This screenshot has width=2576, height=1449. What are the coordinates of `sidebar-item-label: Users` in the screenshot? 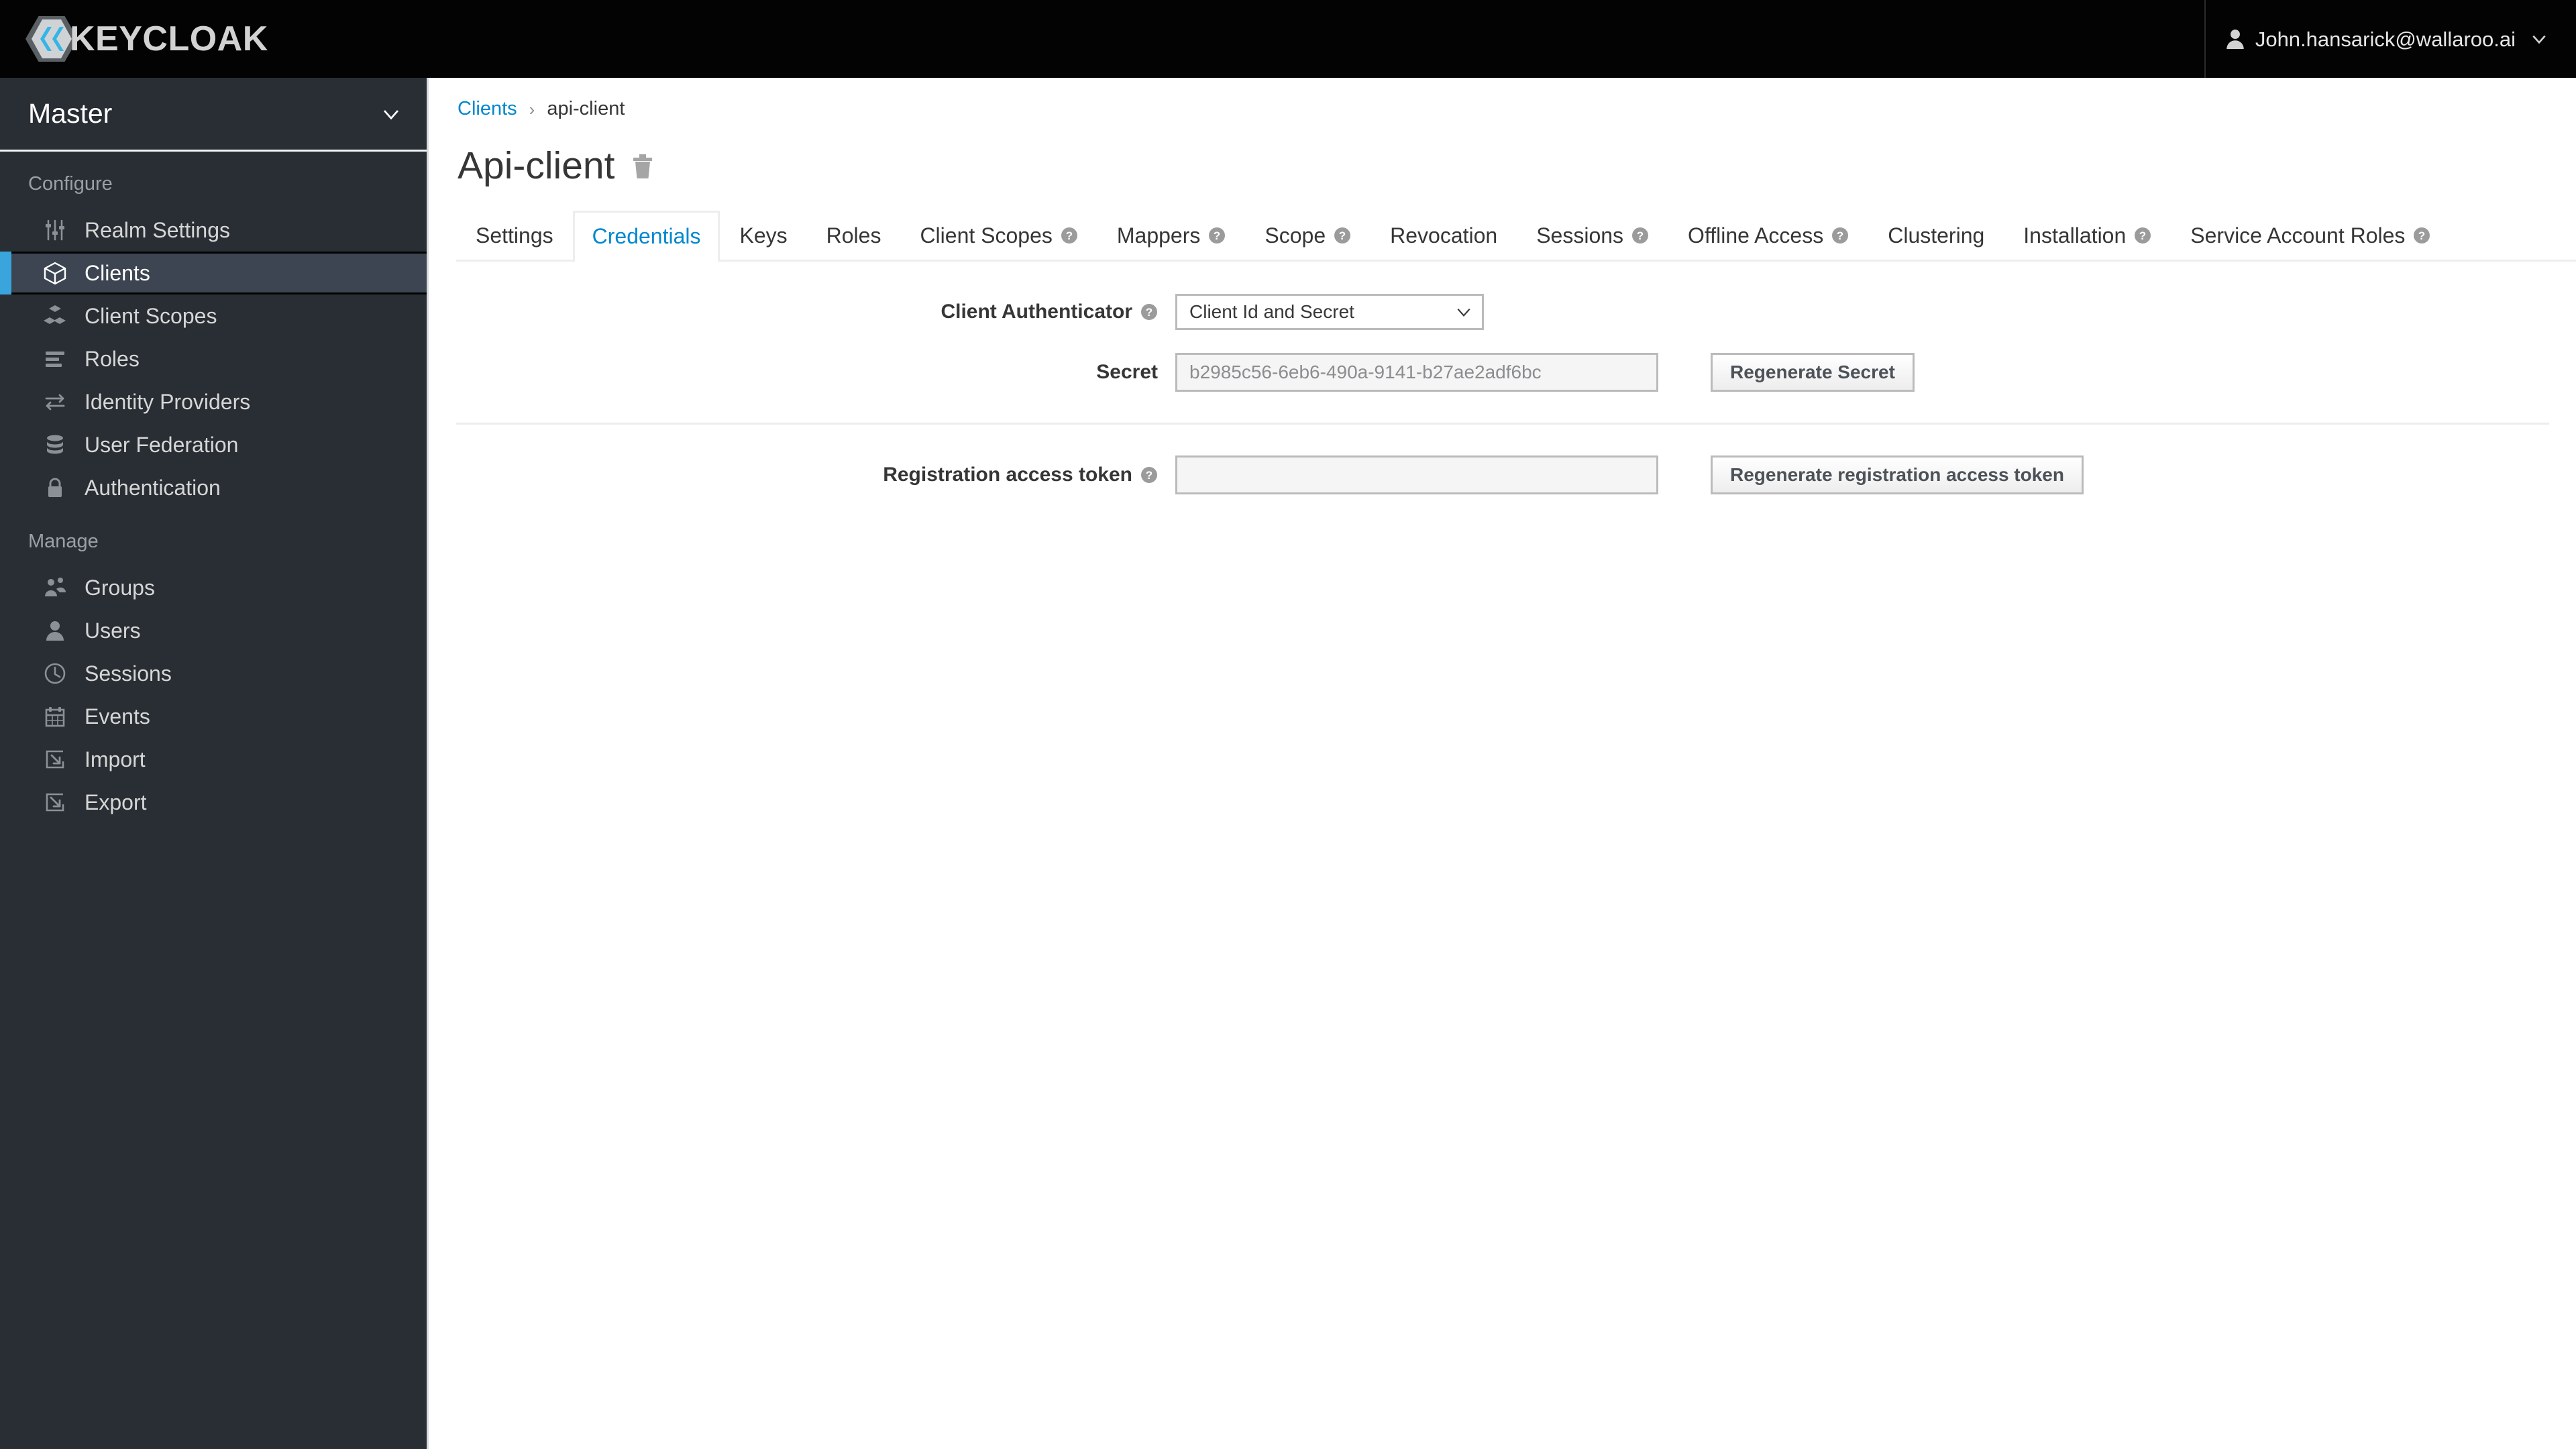 It's located at (113, 631).